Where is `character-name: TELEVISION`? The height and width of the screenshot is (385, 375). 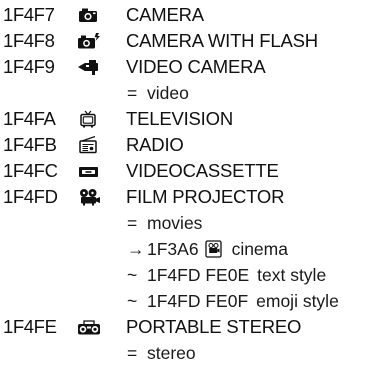 character-name: TELEVISION is located at coordinates (179, 118).